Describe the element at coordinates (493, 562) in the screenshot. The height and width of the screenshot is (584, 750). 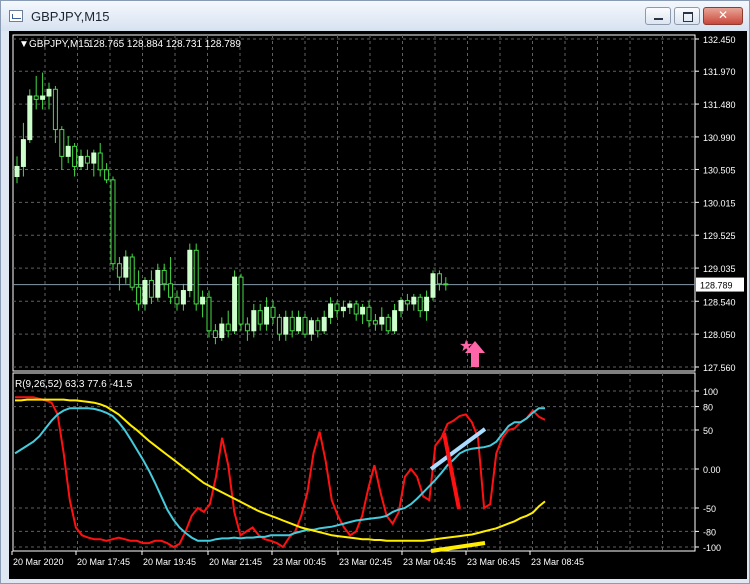
I see `time-tick-label: 23 Mar 06:45` at that location.